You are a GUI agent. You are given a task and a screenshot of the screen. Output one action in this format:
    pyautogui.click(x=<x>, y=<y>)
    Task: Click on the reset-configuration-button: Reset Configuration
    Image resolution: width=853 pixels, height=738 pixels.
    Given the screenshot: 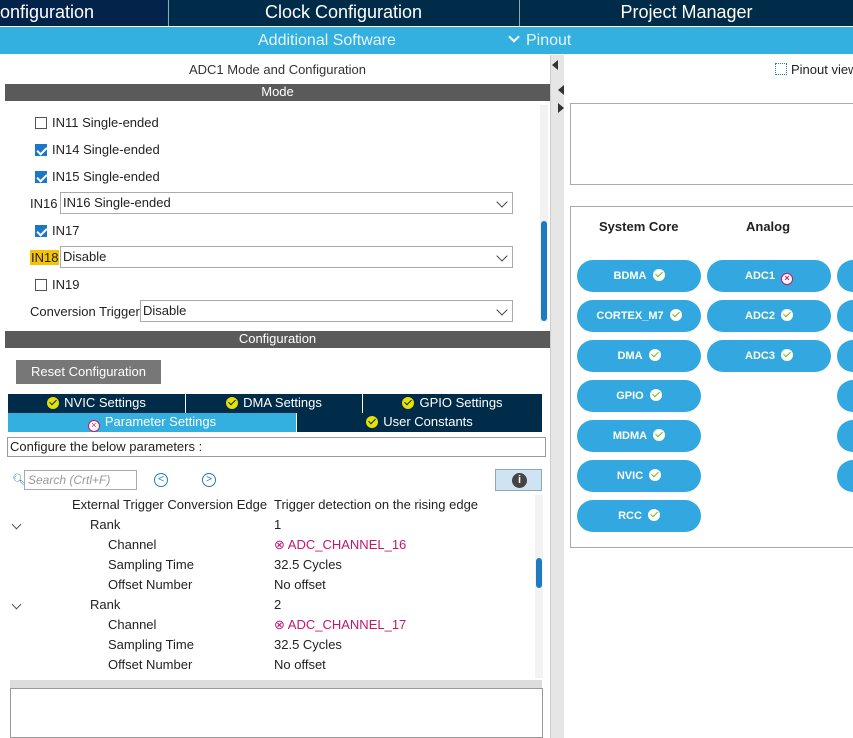 What is the action you would take?
    pyautogui.click(x=88, y=372)
    